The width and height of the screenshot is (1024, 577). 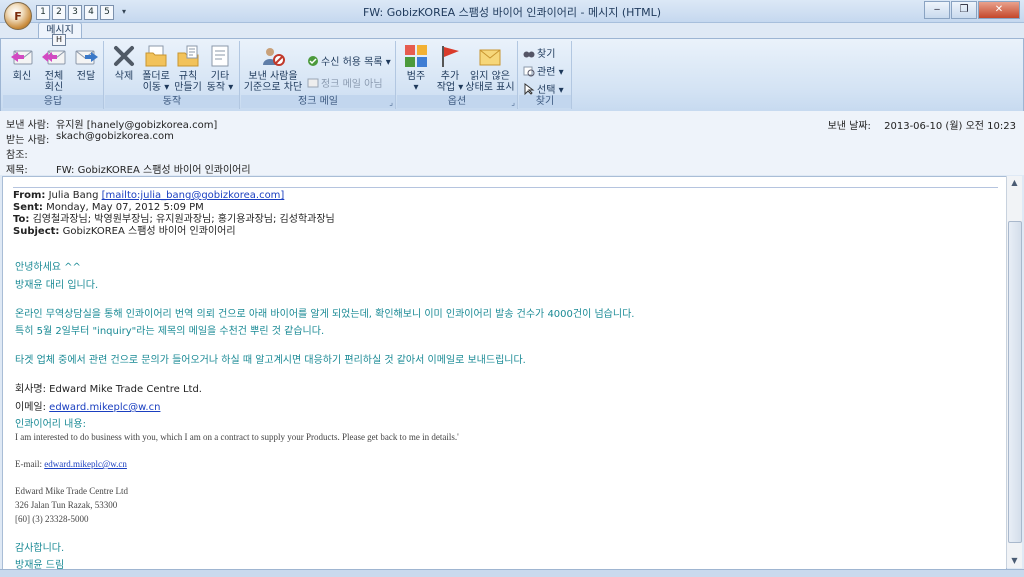 What do you see at coordinates (391, 102) in the screenshot?
I see `junk-dialog-launcher-icon: ⌟` at bounding box center [391, 102].